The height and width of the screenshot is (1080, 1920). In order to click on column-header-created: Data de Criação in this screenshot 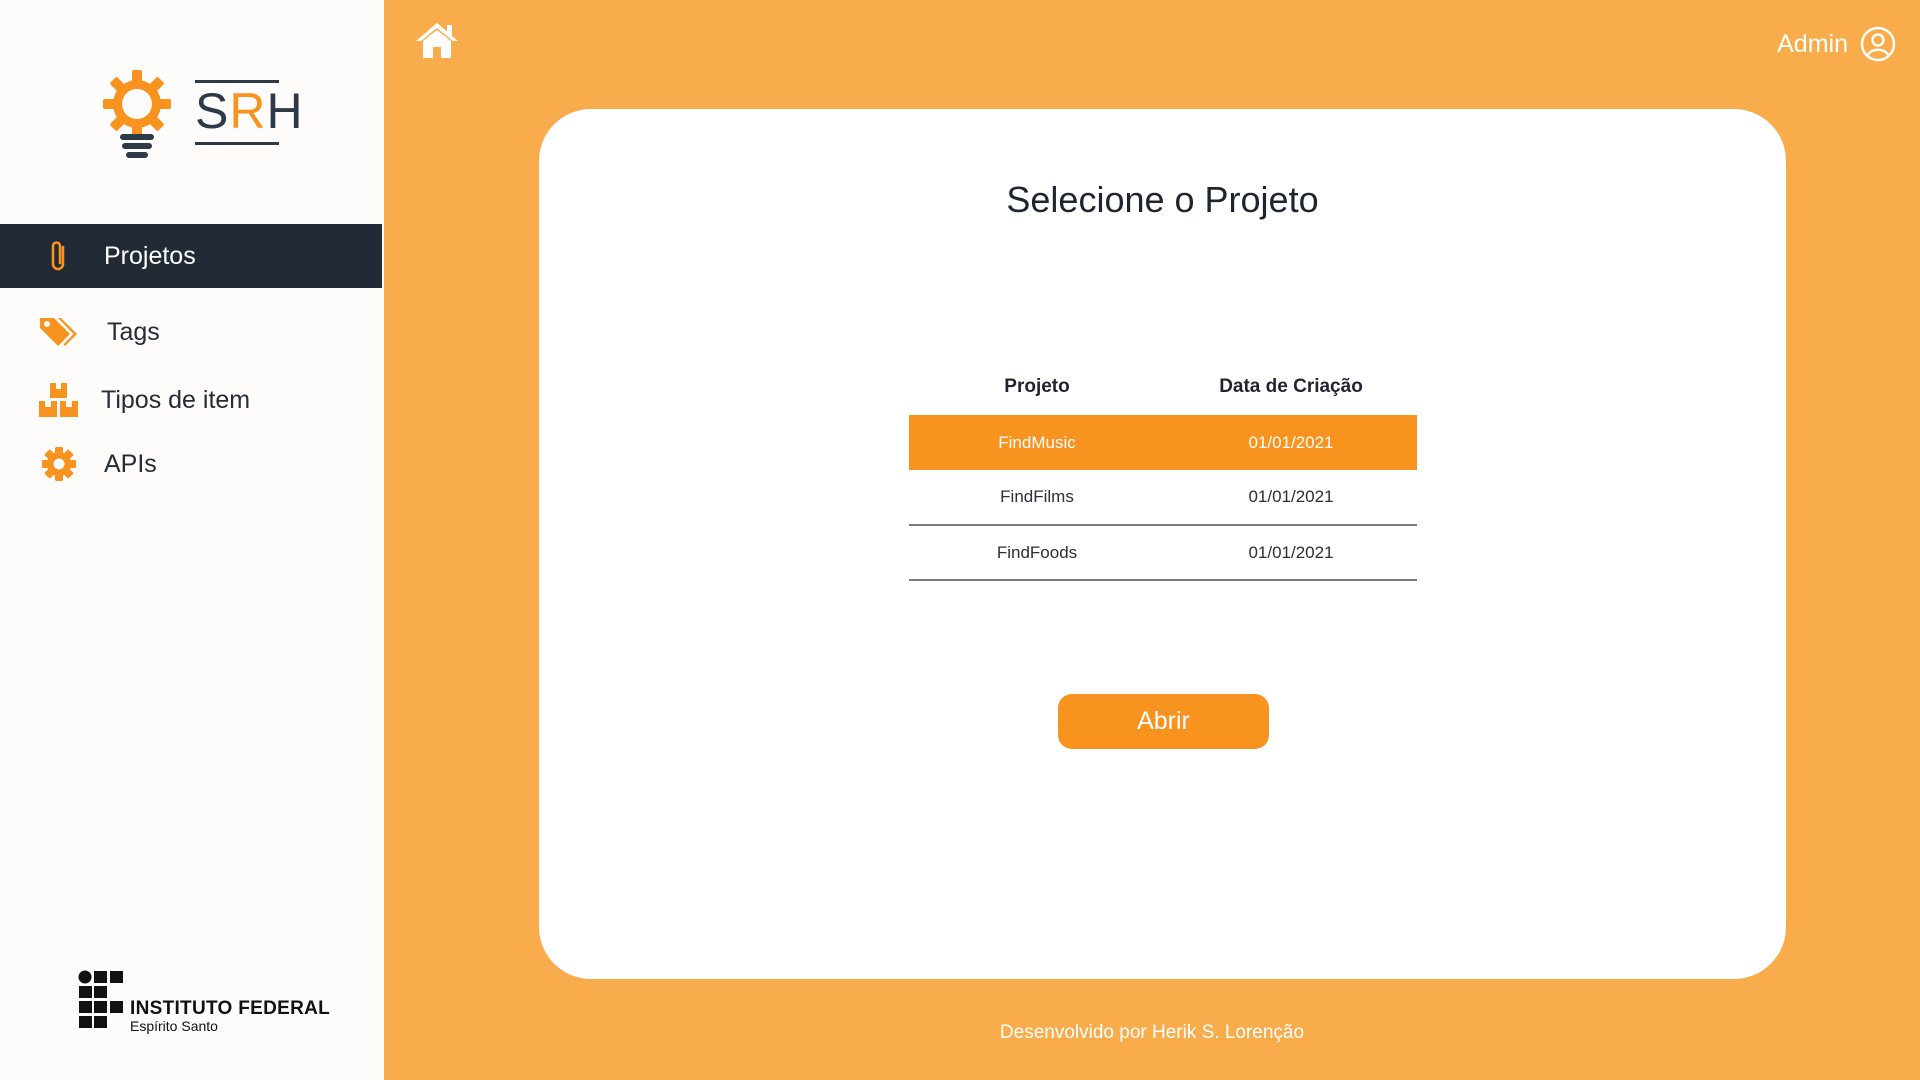, I will do `click(1291, 386)`.